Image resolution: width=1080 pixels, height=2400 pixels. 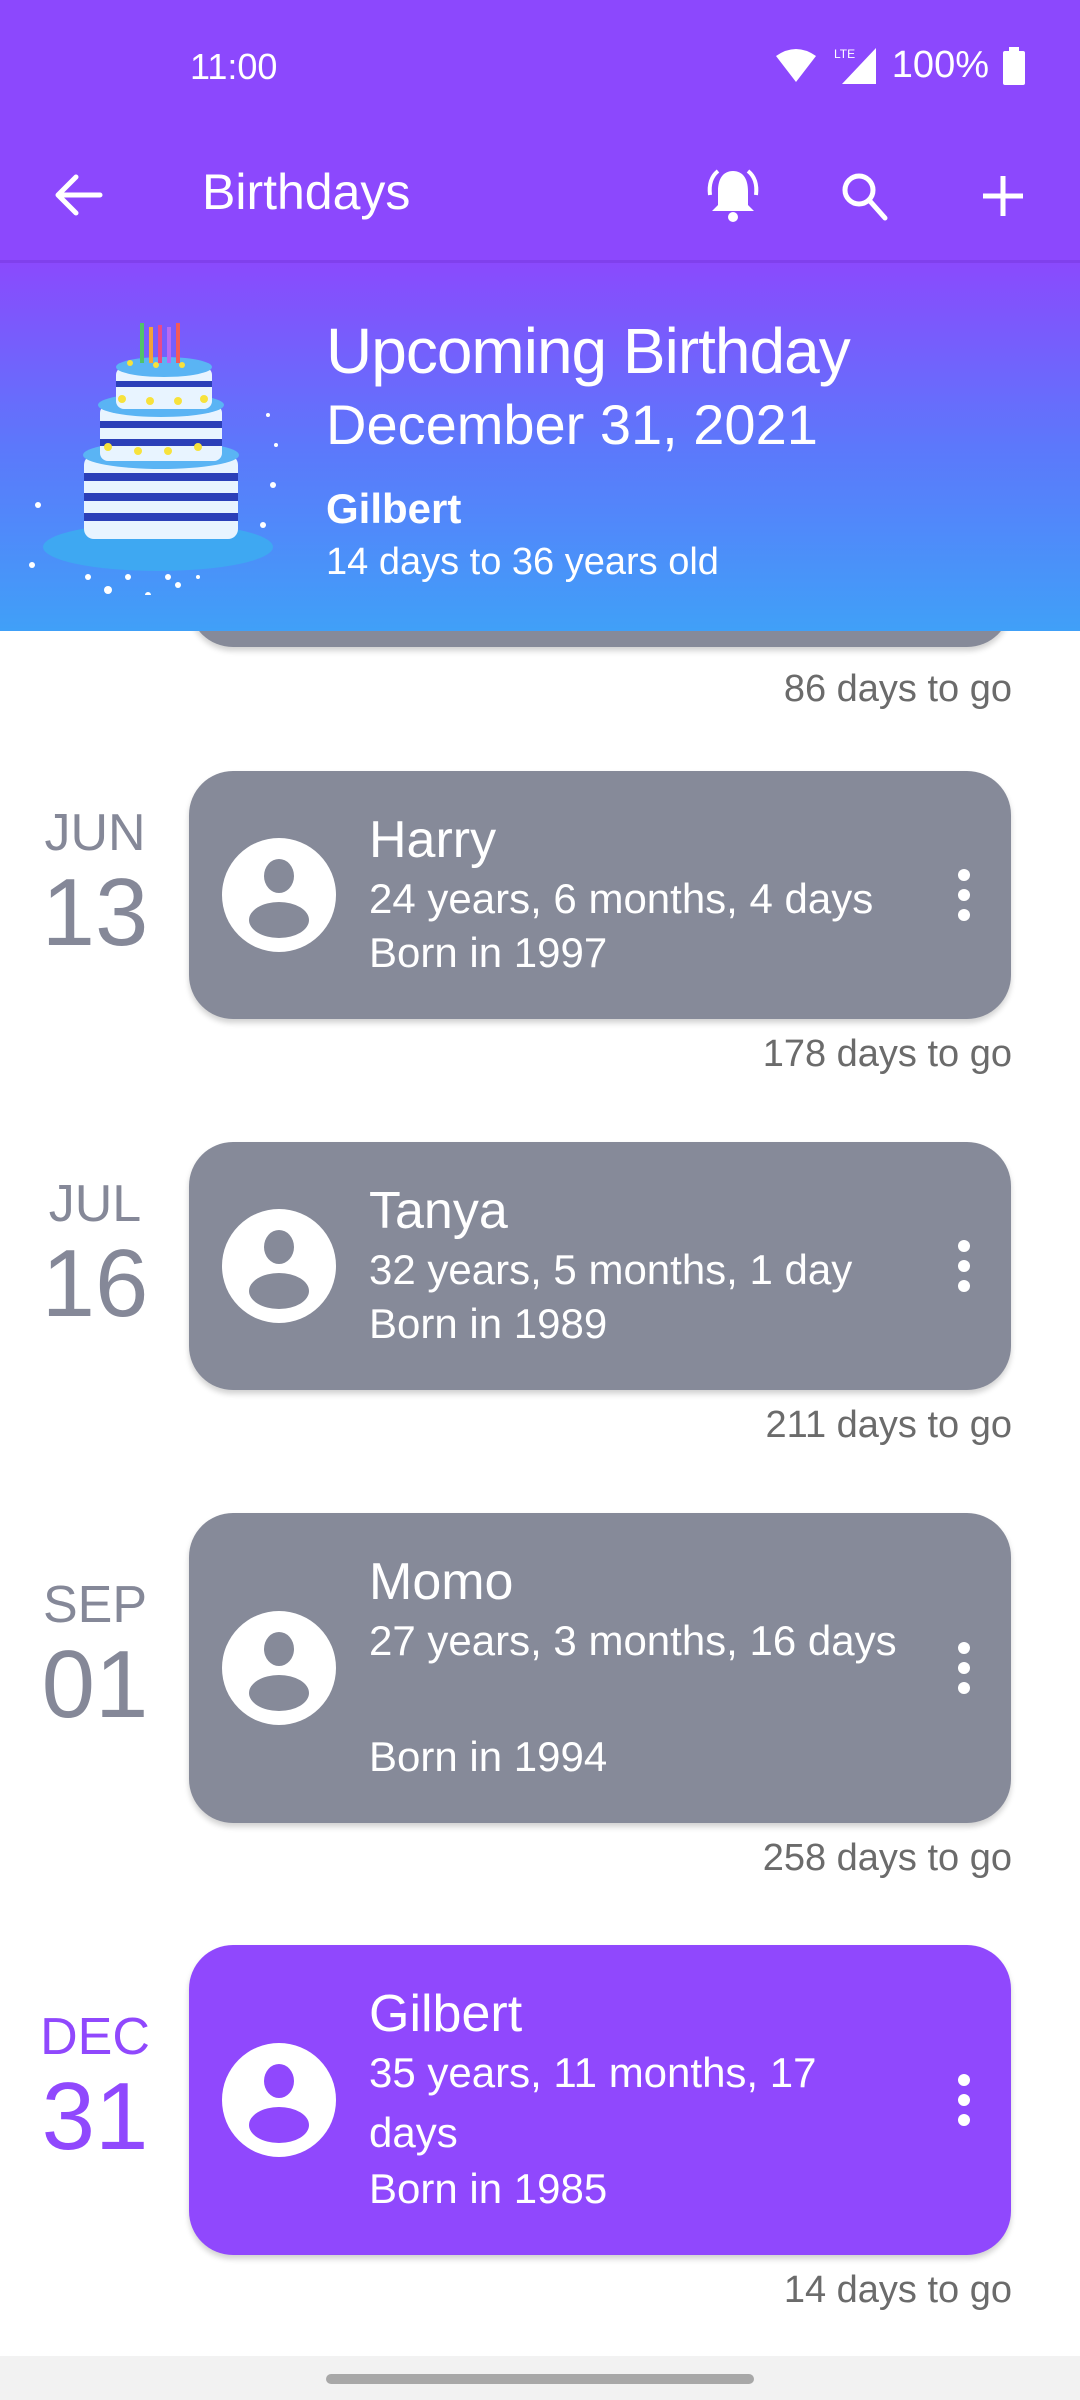 I want to click on search-icon, so click(x=865, y=197).